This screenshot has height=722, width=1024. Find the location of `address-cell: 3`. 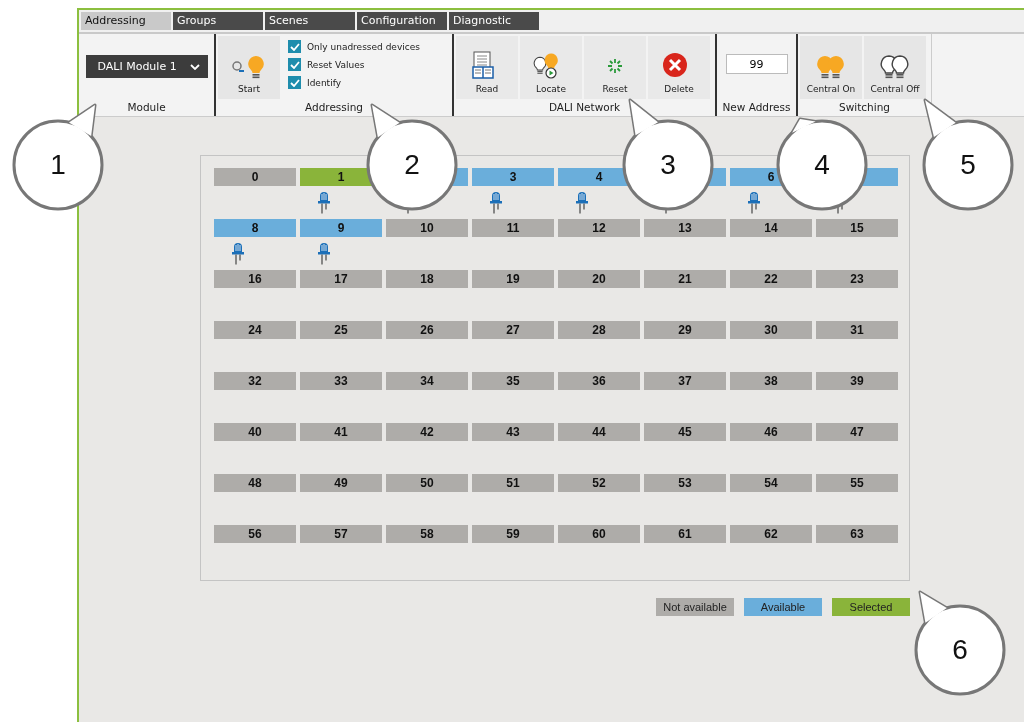

address-cell: 3 is located at coordinates (513, 177).